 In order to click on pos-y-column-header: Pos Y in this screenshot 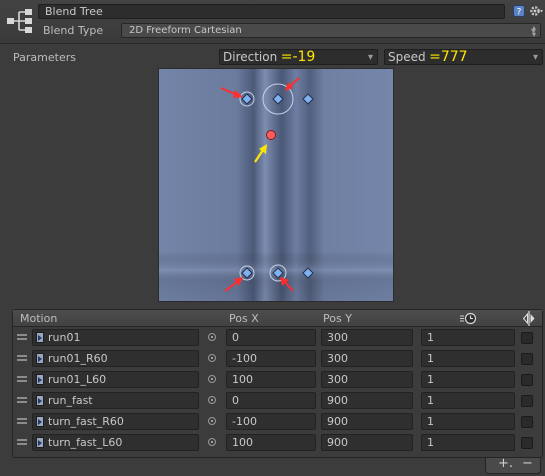, I will do `click(337, 318)`.